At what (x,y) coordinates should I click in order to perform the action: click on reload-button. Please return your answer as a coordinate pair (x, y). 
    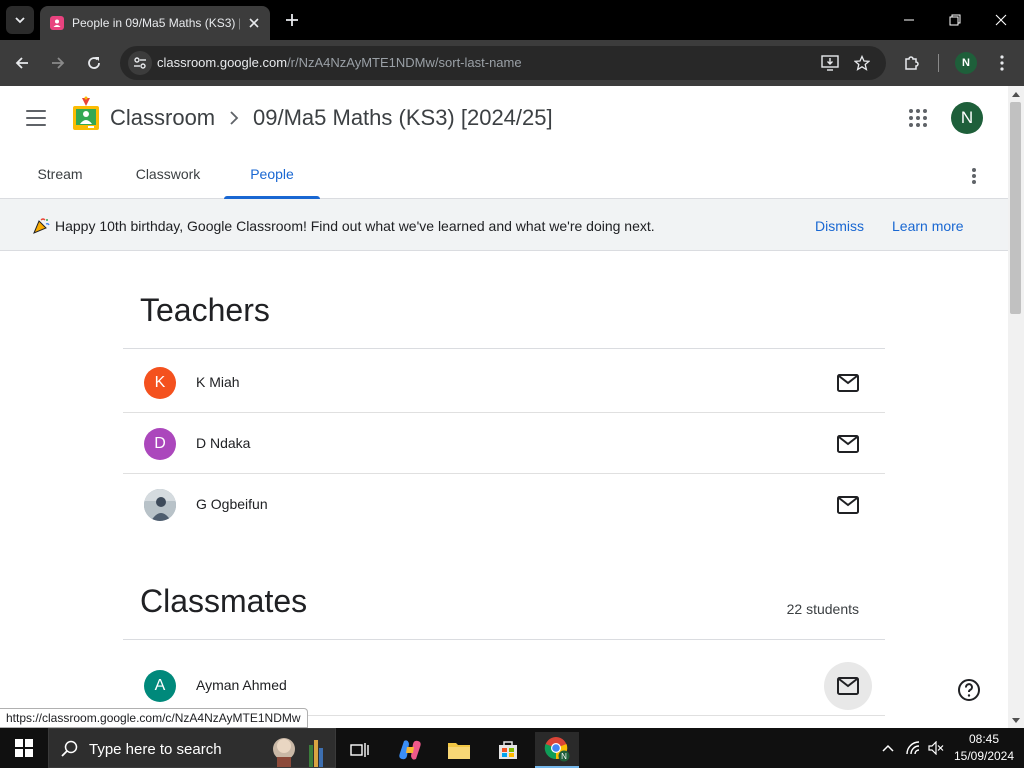
    Looking at the image, I should click on (94, 63).